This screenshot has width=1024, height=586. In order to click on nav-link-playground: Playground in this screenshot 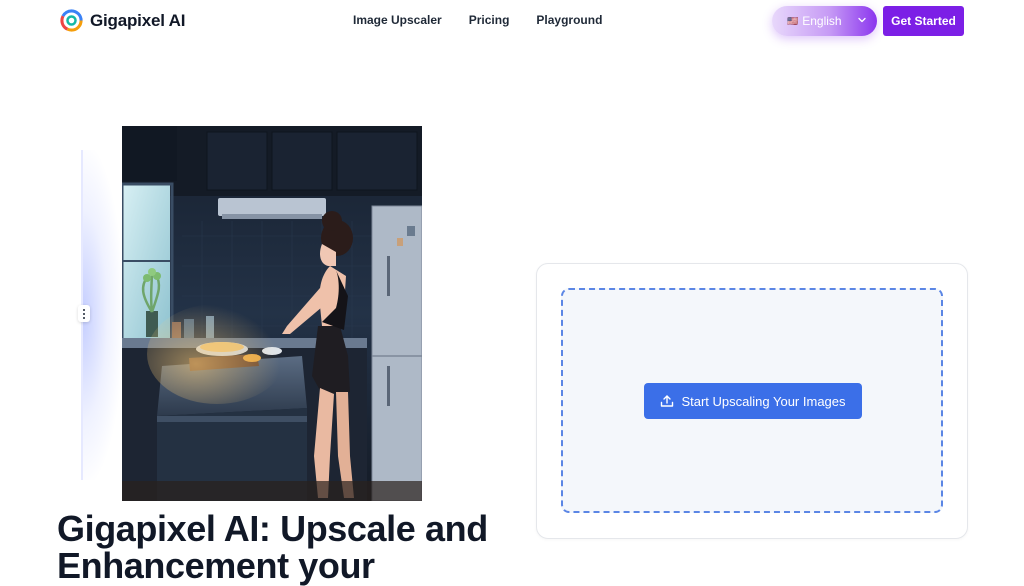, I will do `click(569, 20)`.